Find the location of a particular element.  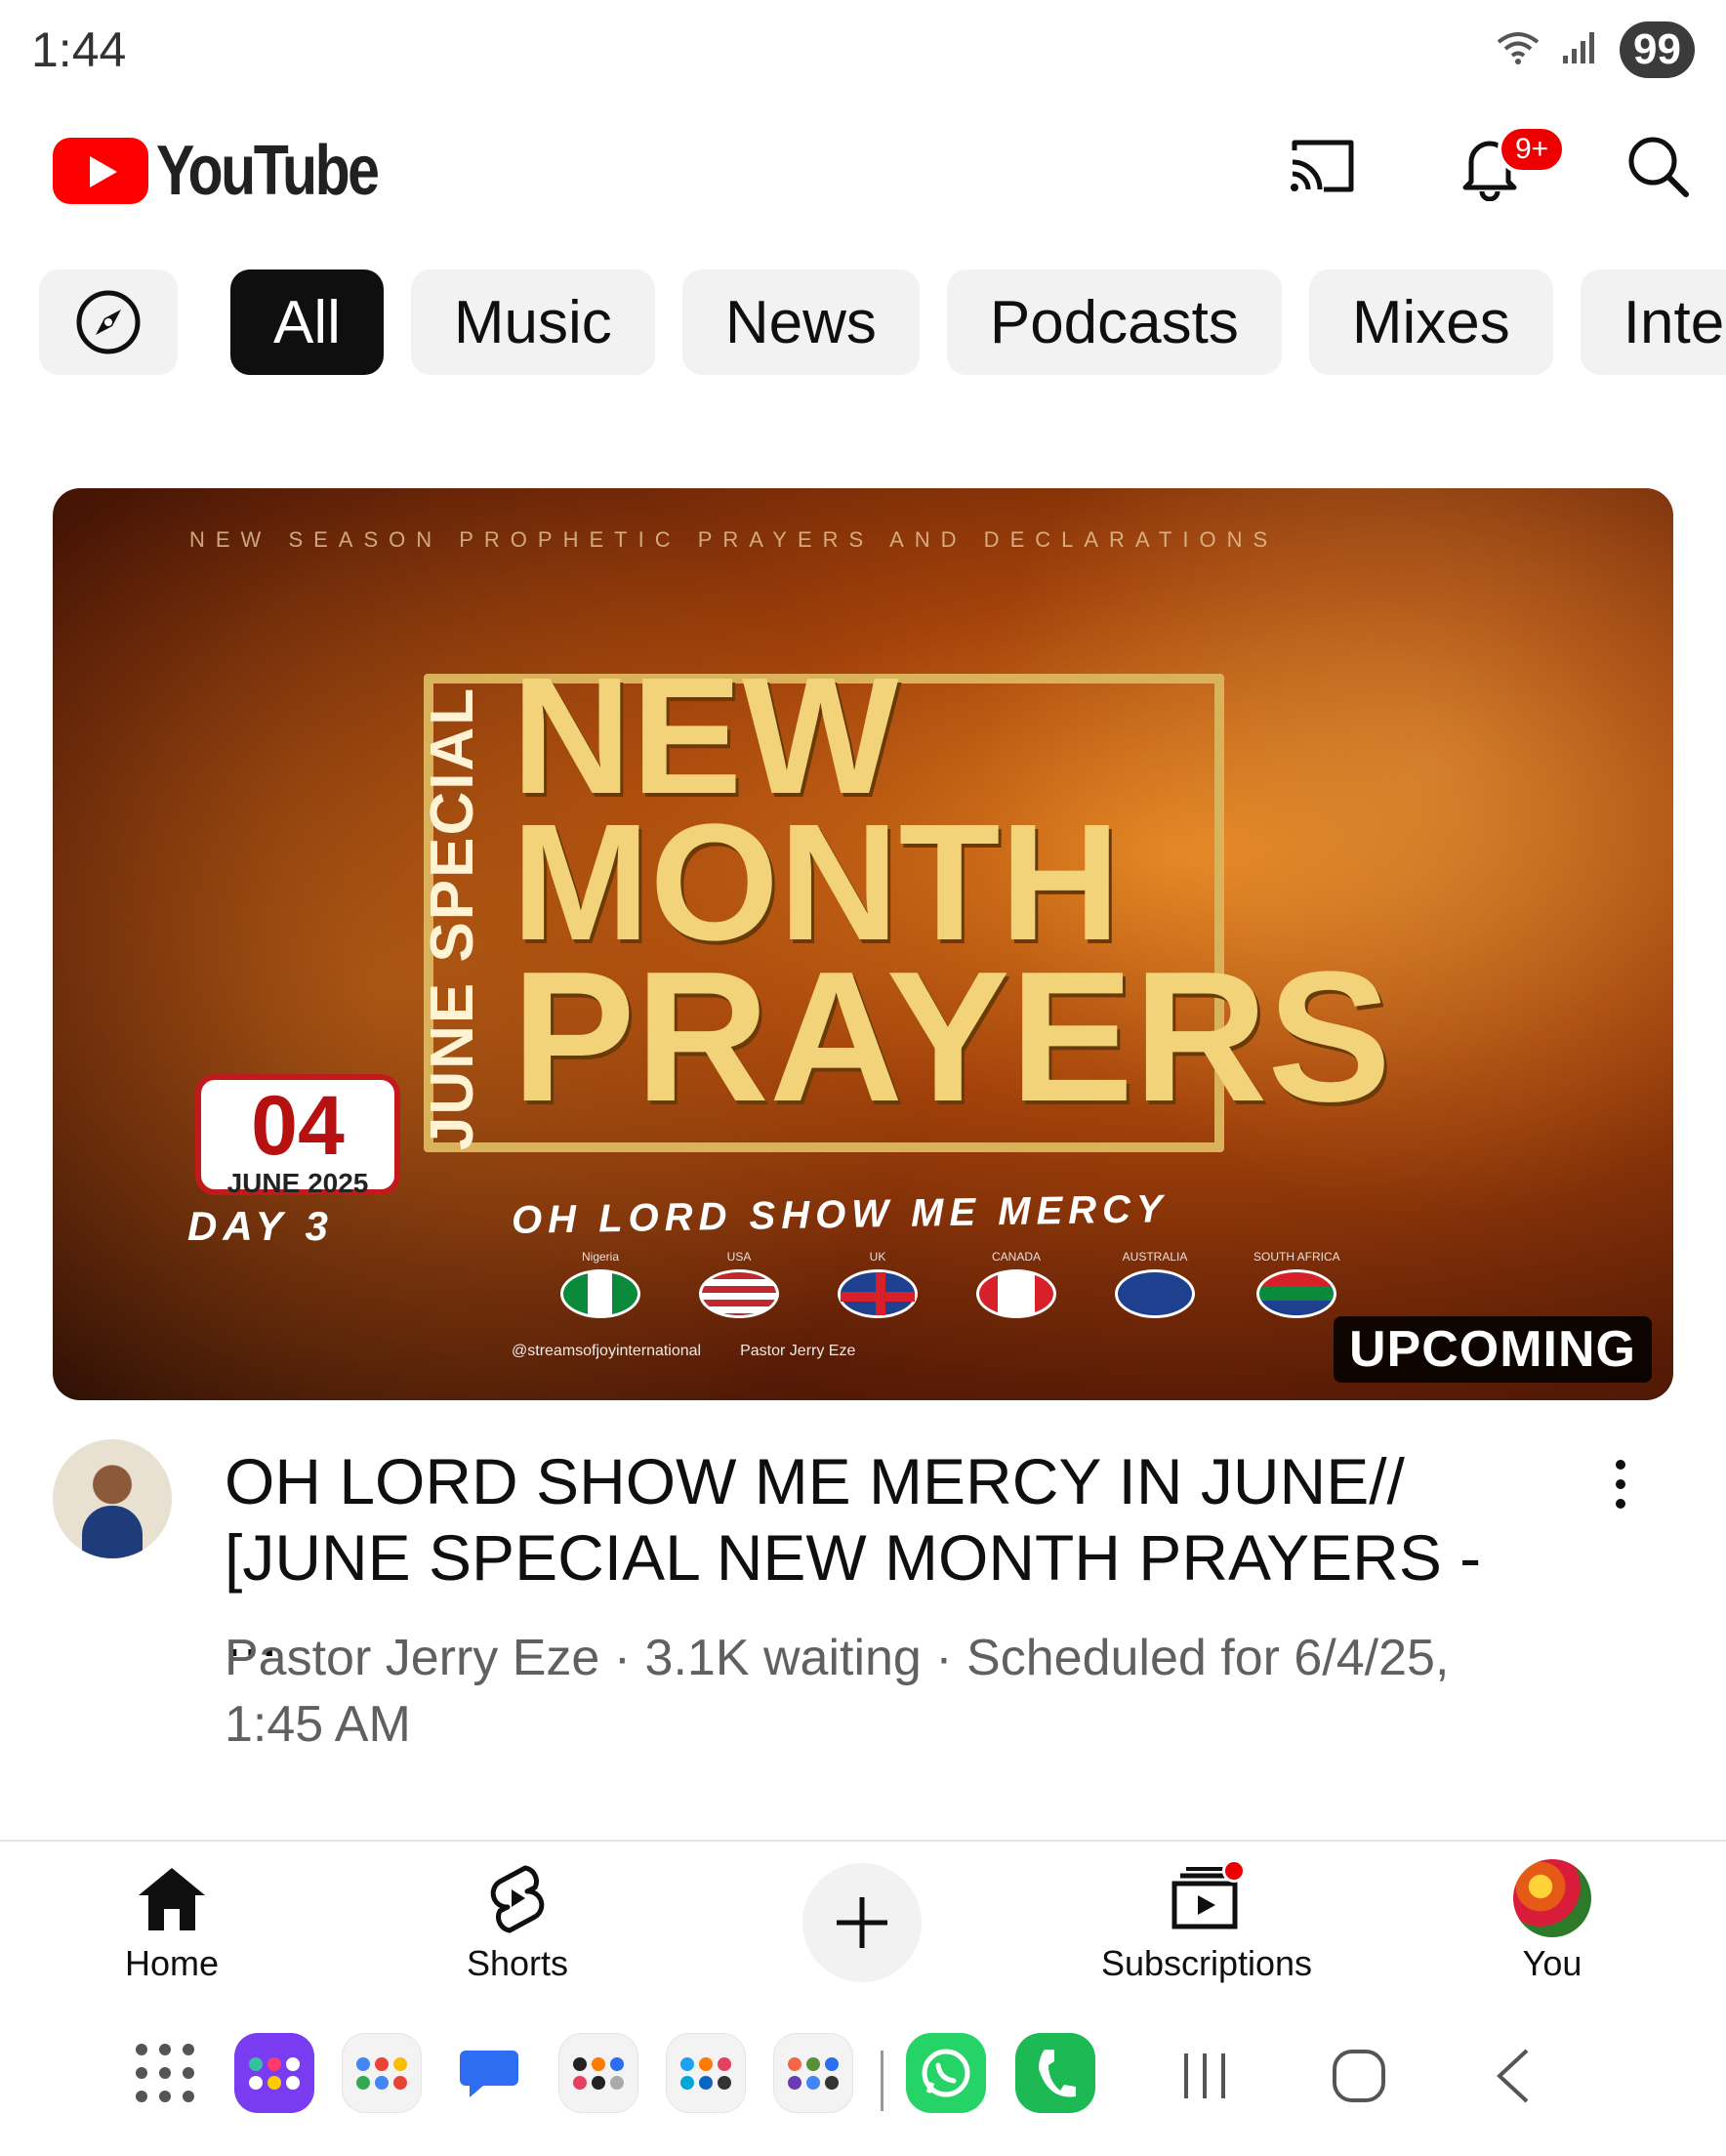

app-drawer-button is located at coordinates (165, 2073).